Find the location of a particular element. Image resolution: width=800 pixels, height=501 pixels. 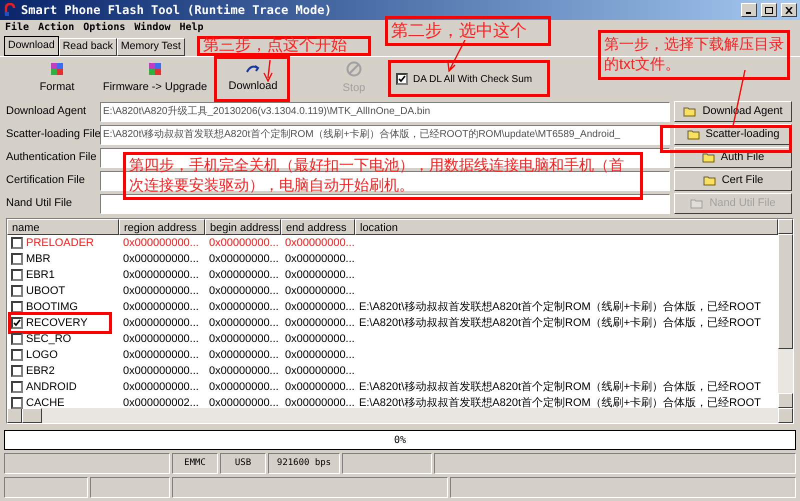

file-button: Cert File is located at coordinates (733, 180).